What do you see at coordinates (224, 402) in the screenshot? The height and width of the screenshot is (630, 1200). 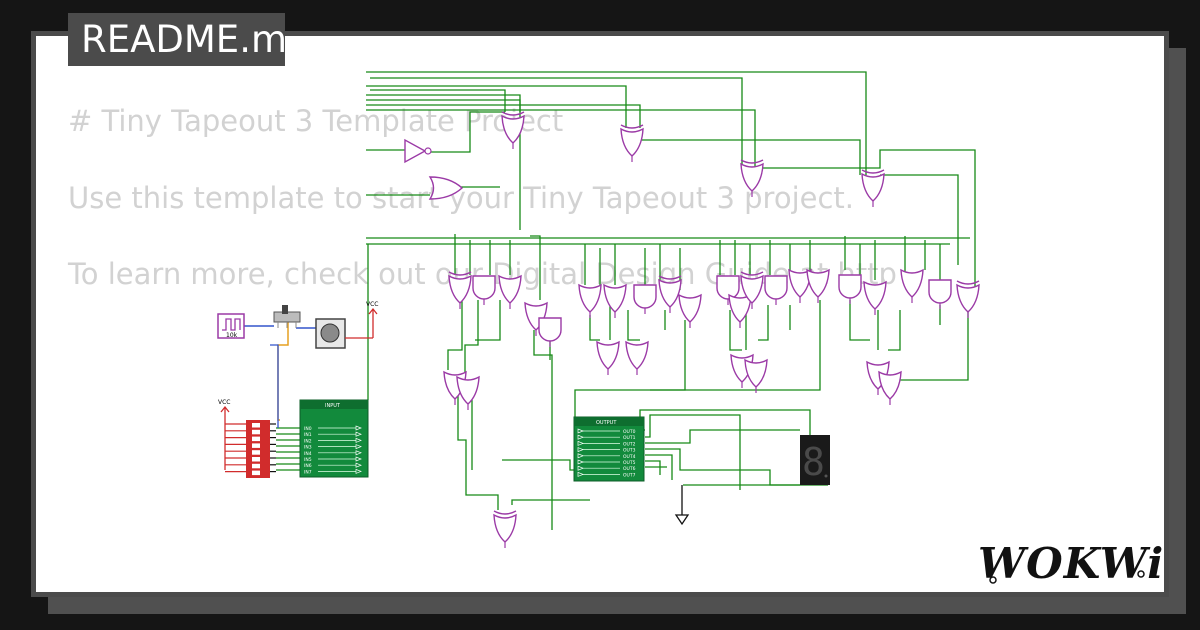 I see `vcc-label-2: VCC` at bounding box center [224, 402].